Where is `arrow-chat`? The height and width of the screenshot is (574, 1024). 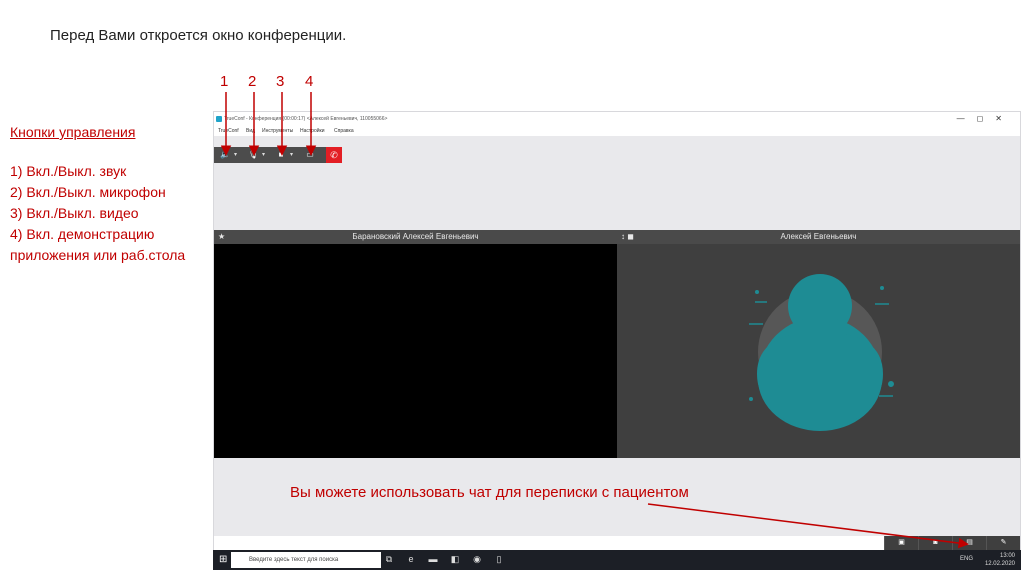
arrow-chat is located at coordinates (808, 526).